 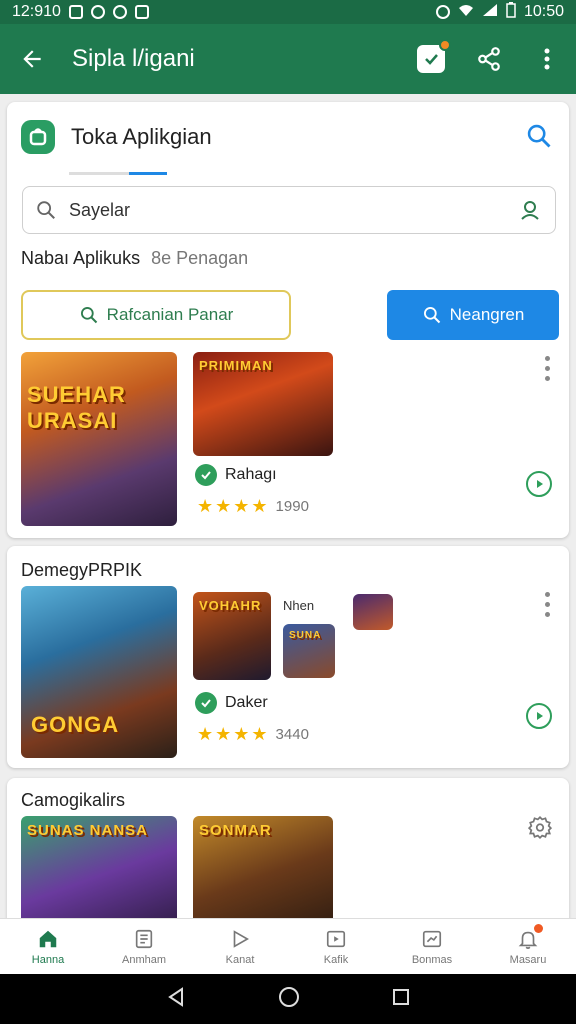 What do you see at coordinates (547, 59) in the screenshot?
I see `more-options-button` at bounding box center [547, 59].